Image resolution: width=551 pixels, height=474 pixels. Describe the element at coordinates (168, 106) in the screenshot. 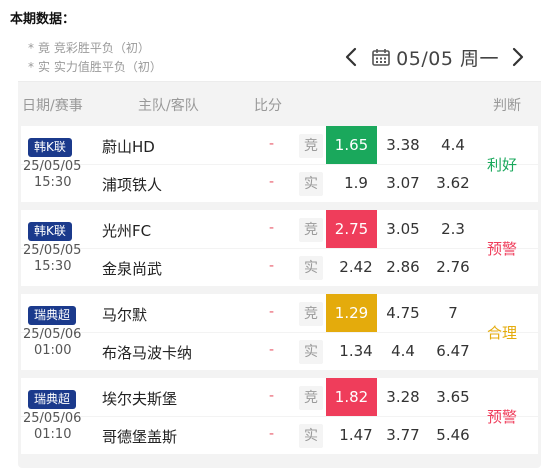

I see `col-teams: 主队/客队` at that location.